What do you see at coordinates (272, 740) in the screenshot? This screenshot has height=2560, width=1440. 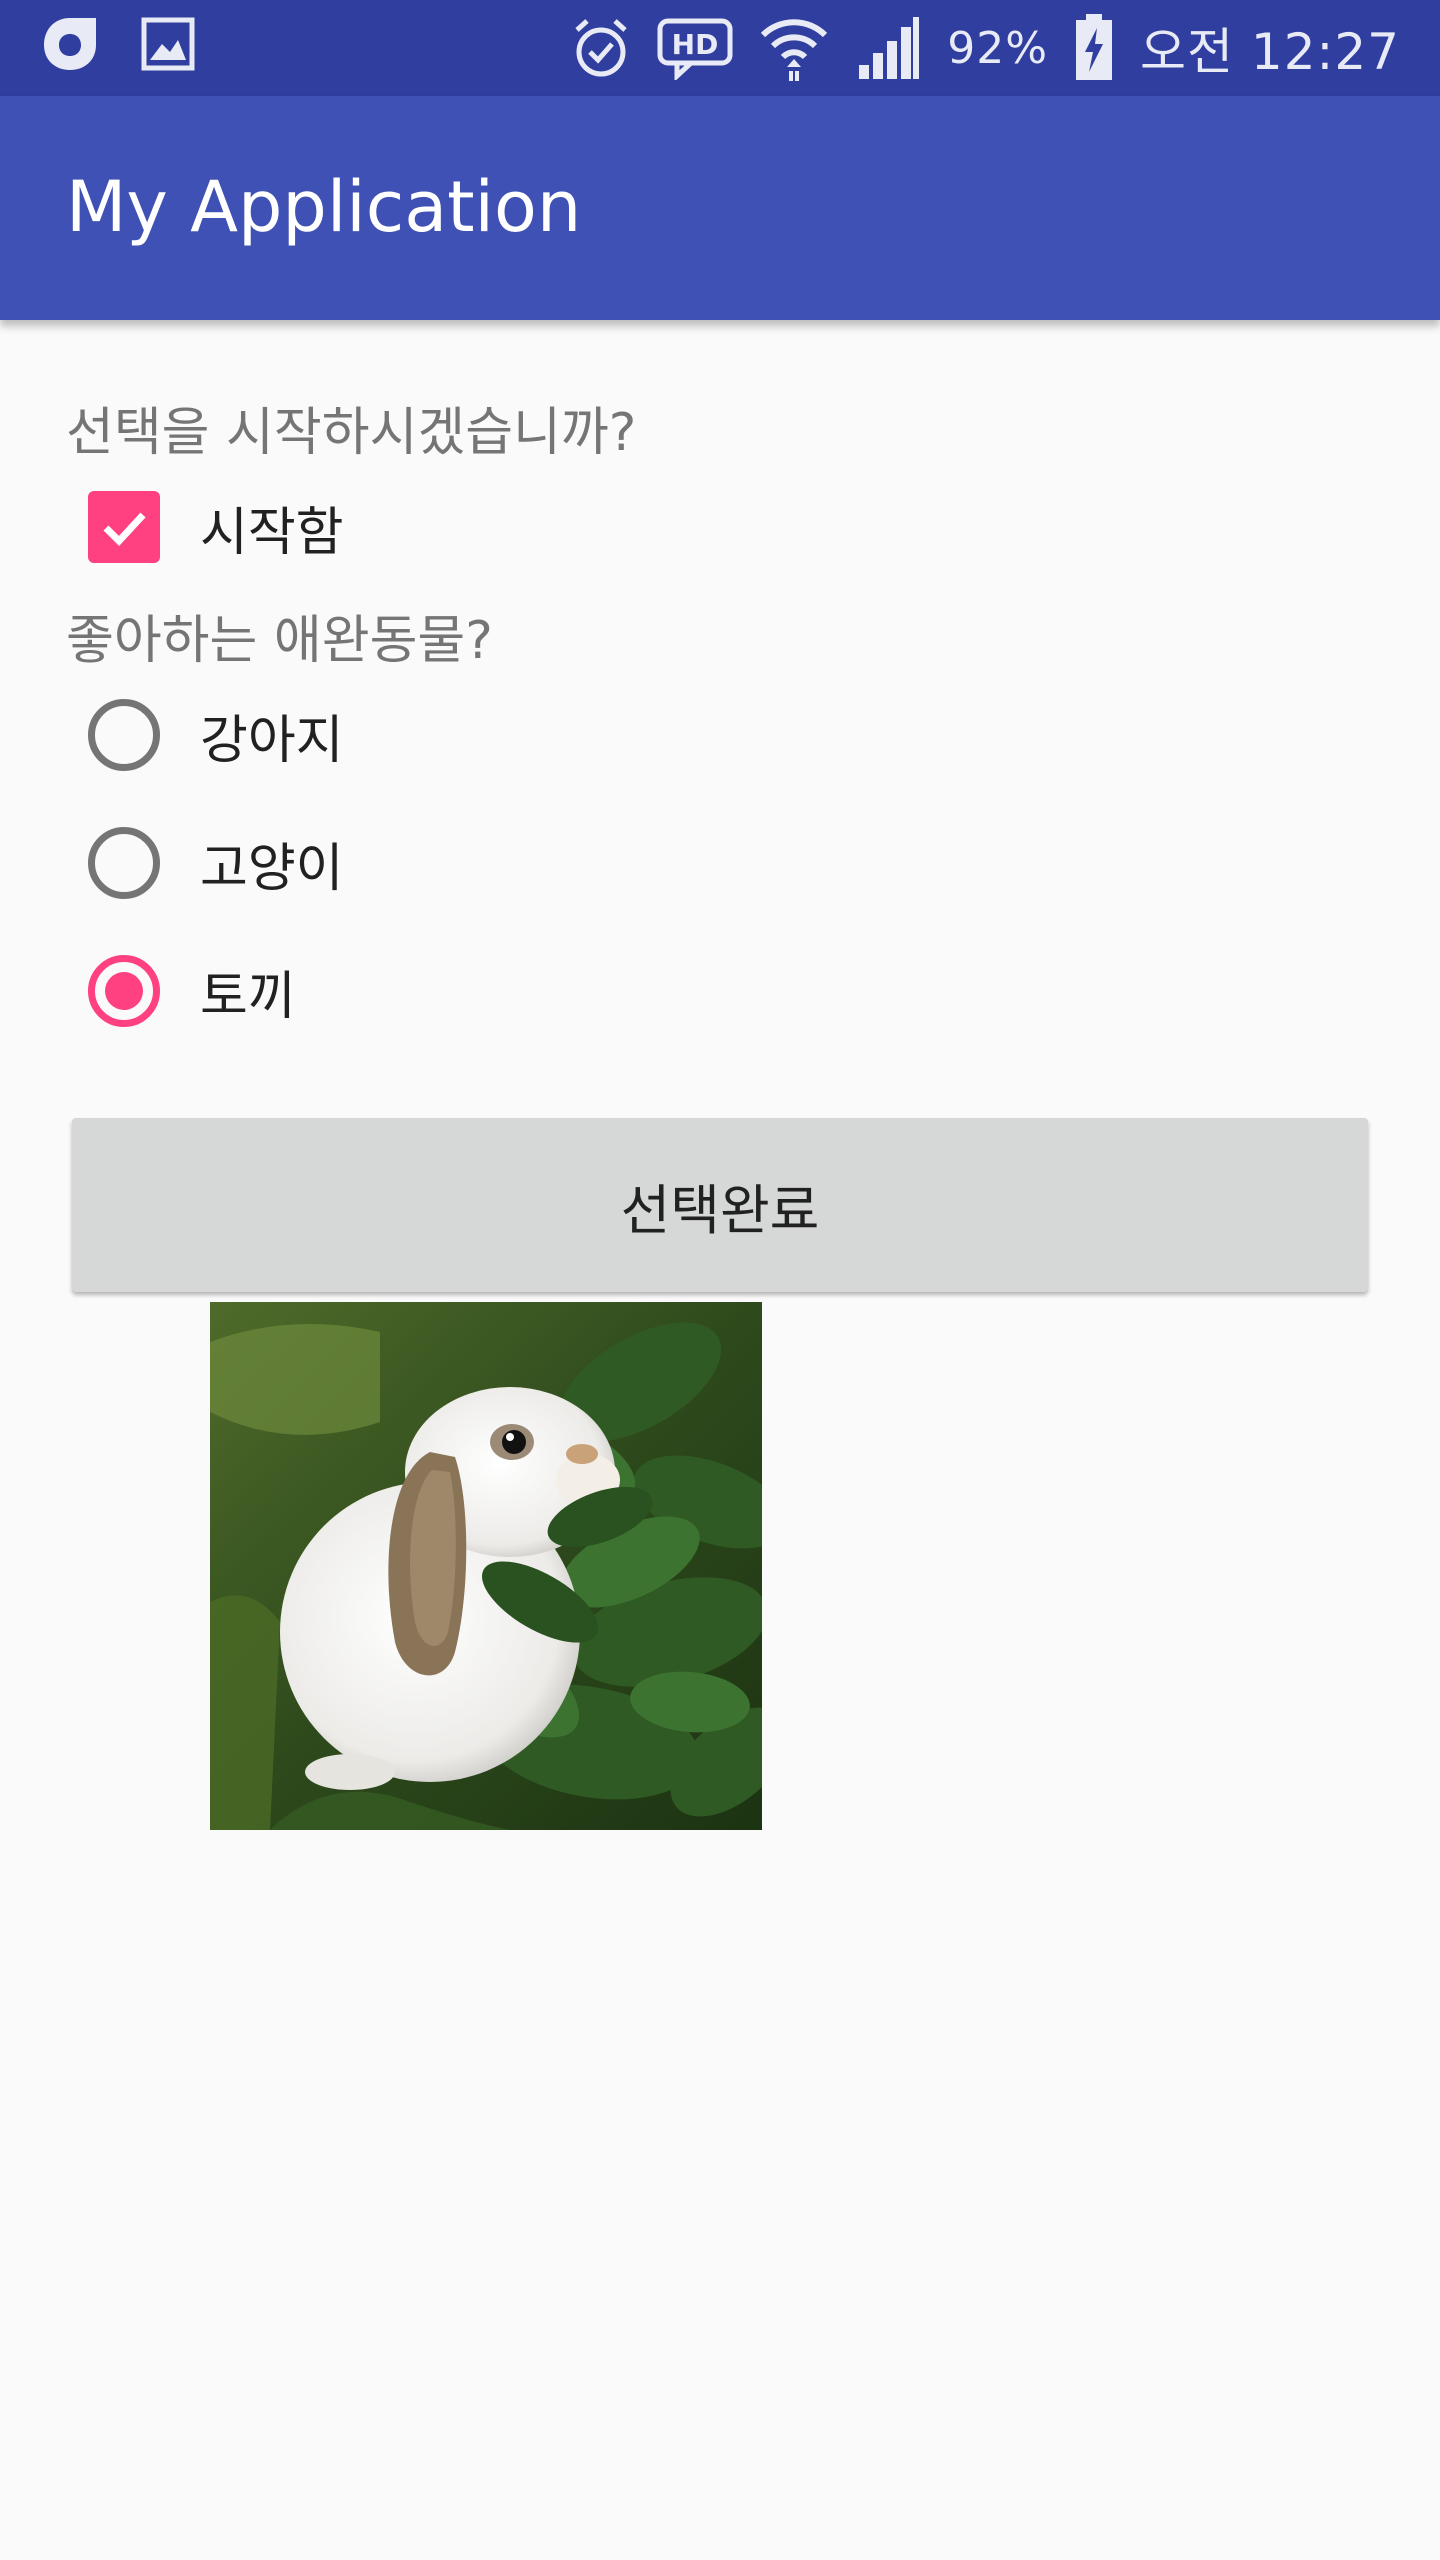 I see `radio-label-dog: 강아지` at bounding box center [272, 740].